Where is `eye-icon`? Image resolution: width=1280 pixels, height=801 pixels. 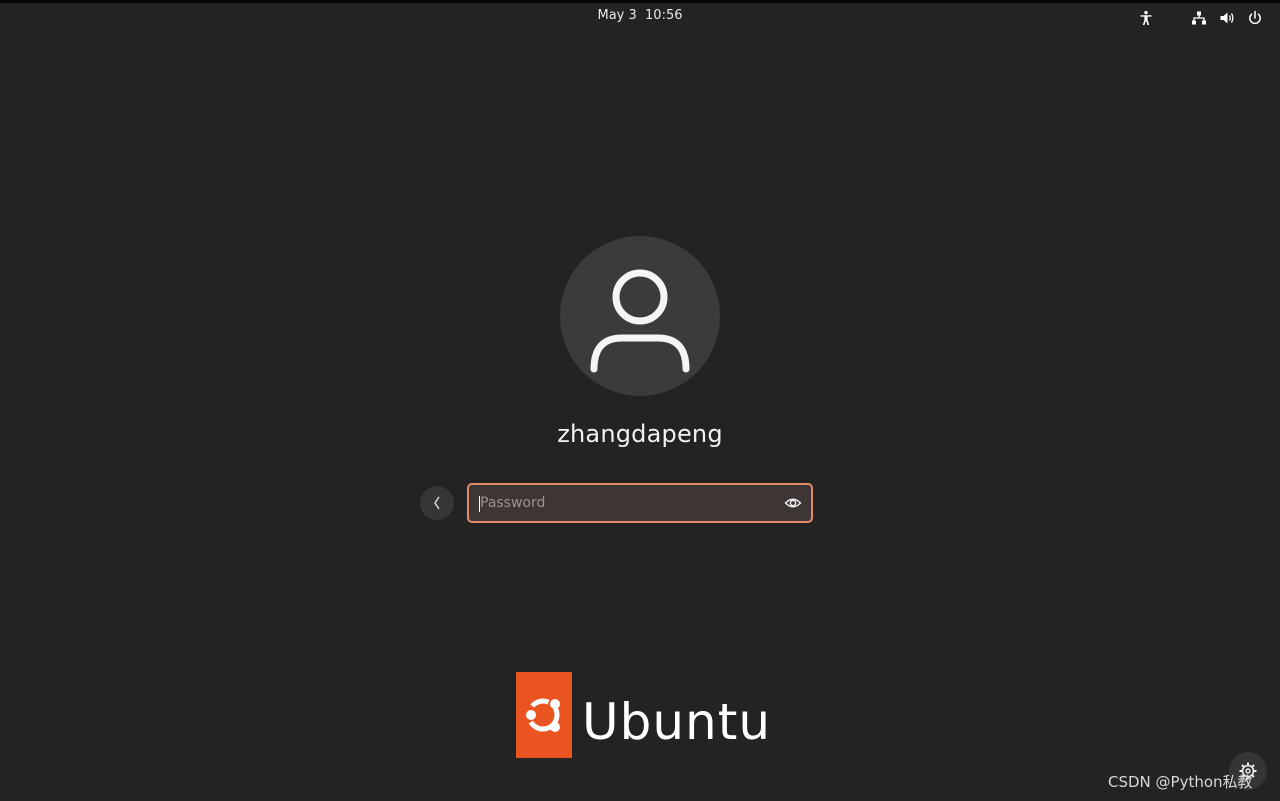
eye-icon is located at coordinates (793, 503).